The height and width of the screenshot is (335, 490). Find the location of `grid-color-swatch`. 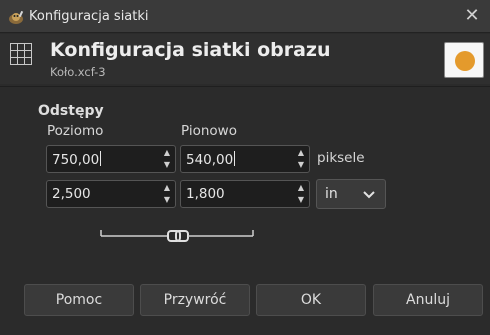

grid-color-swatch is located at coordinates (464, 60).